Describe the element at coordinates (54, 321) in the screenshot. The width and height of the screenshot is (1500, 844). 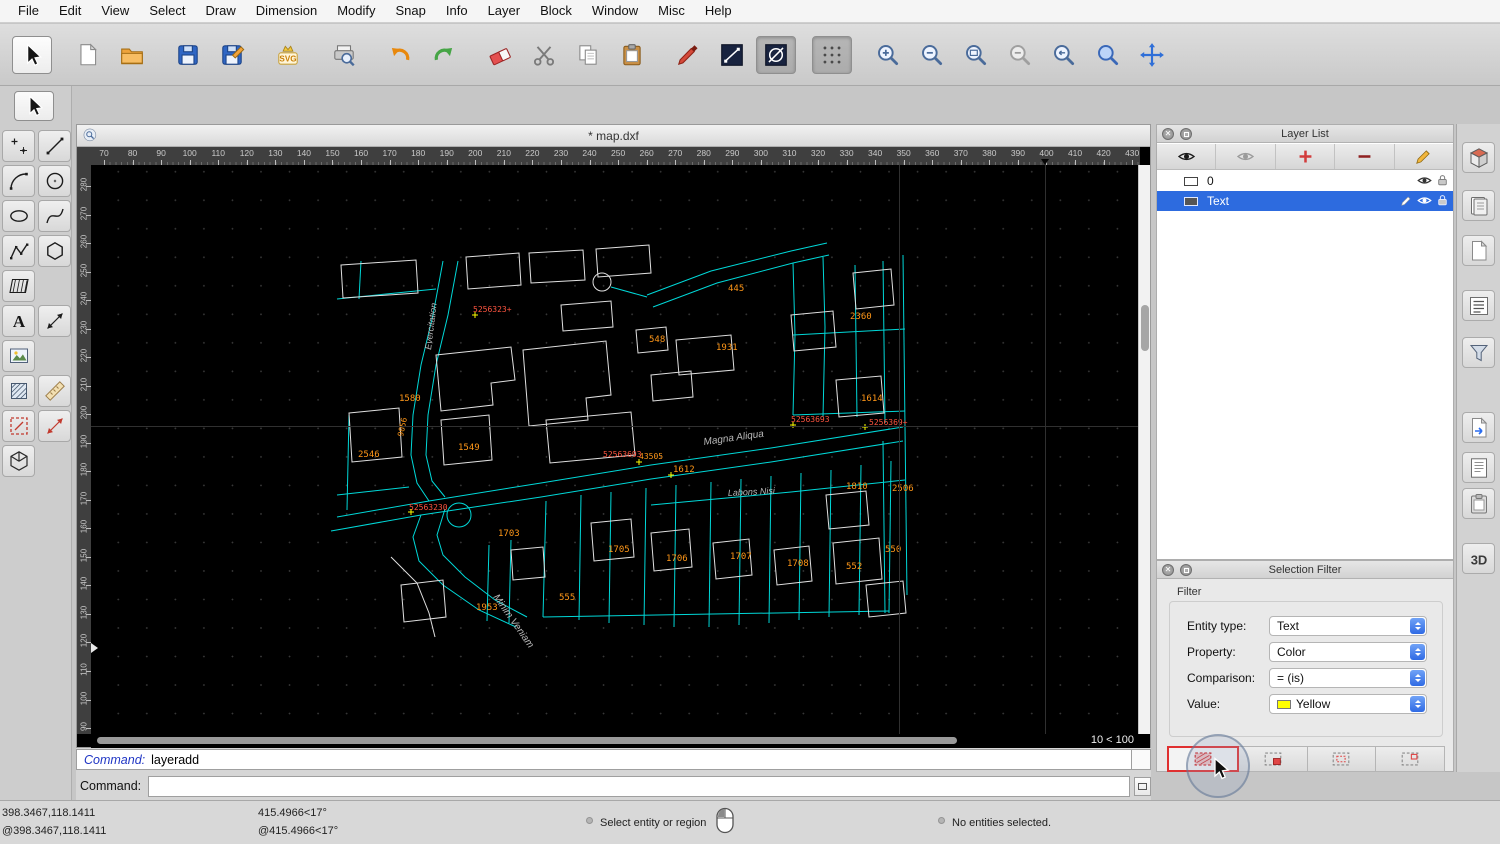
I see `dimension-tool` at that location.